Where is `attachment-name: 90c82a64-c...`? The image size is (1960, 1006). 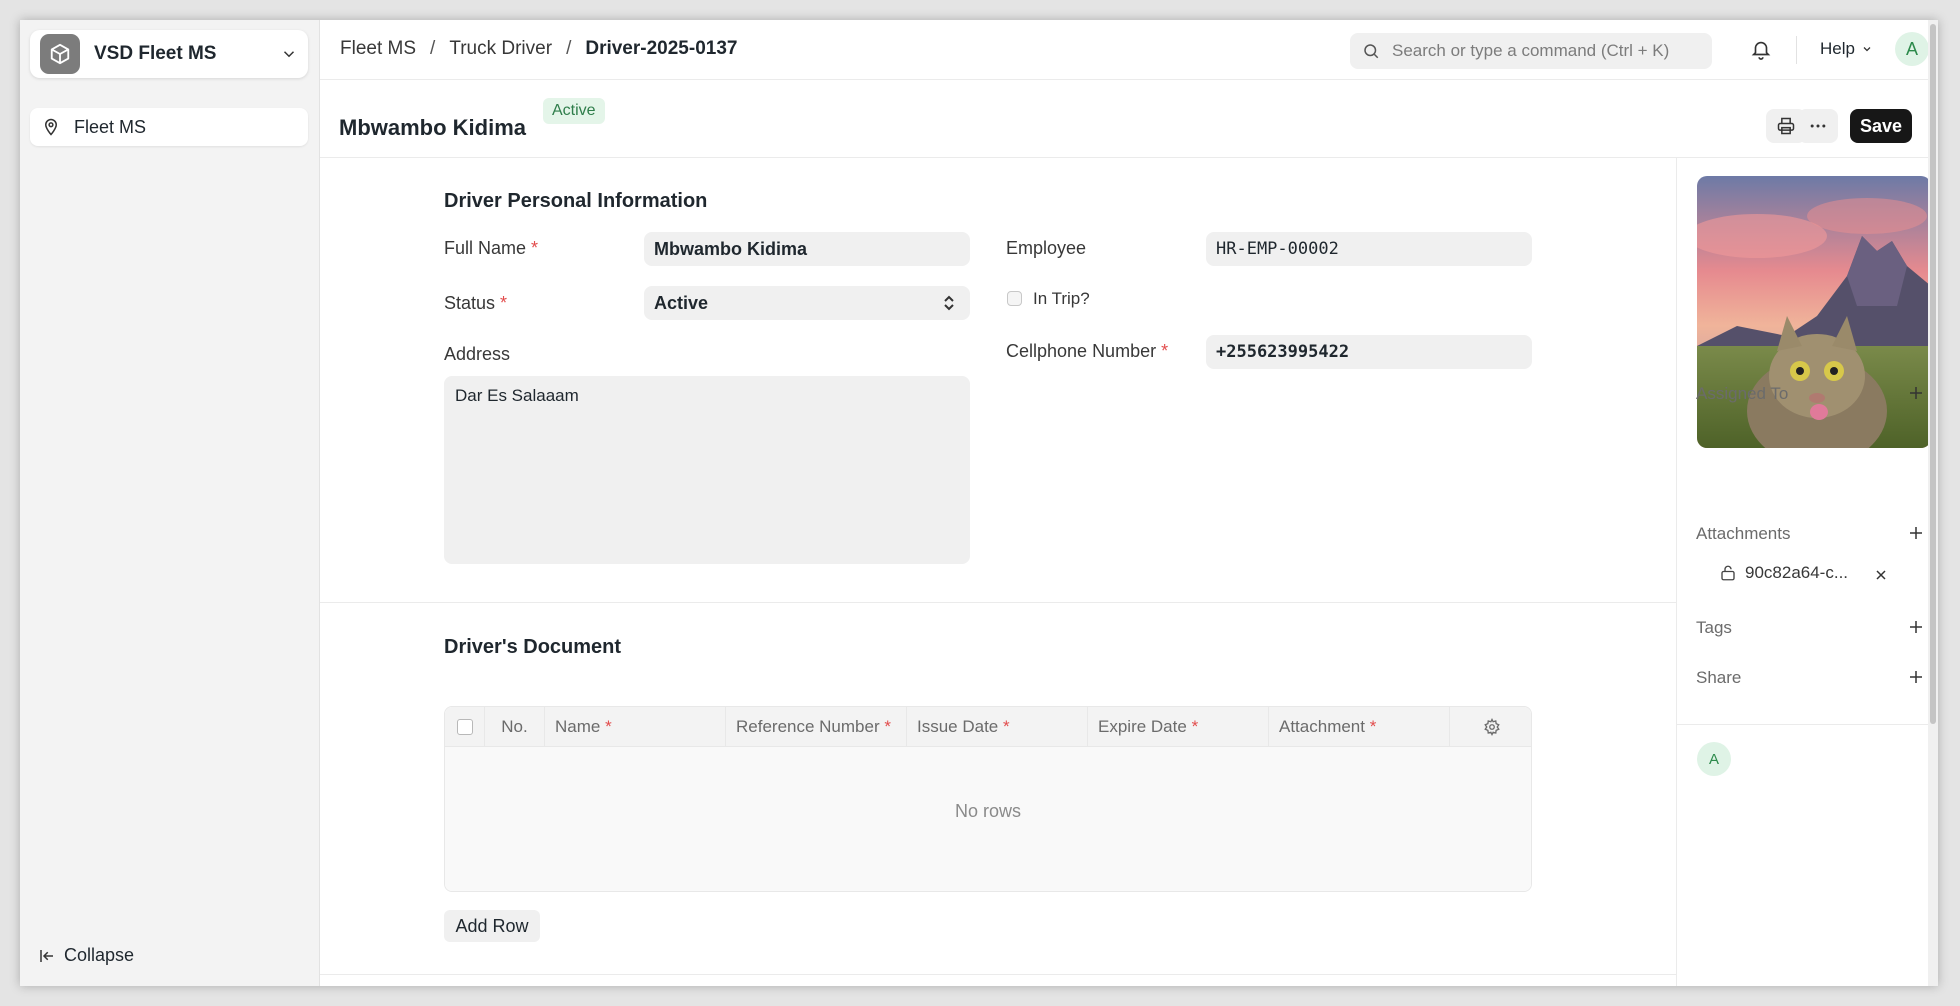 attachment-name: 90c82a64-c... is located at coordinates (1797, 572).